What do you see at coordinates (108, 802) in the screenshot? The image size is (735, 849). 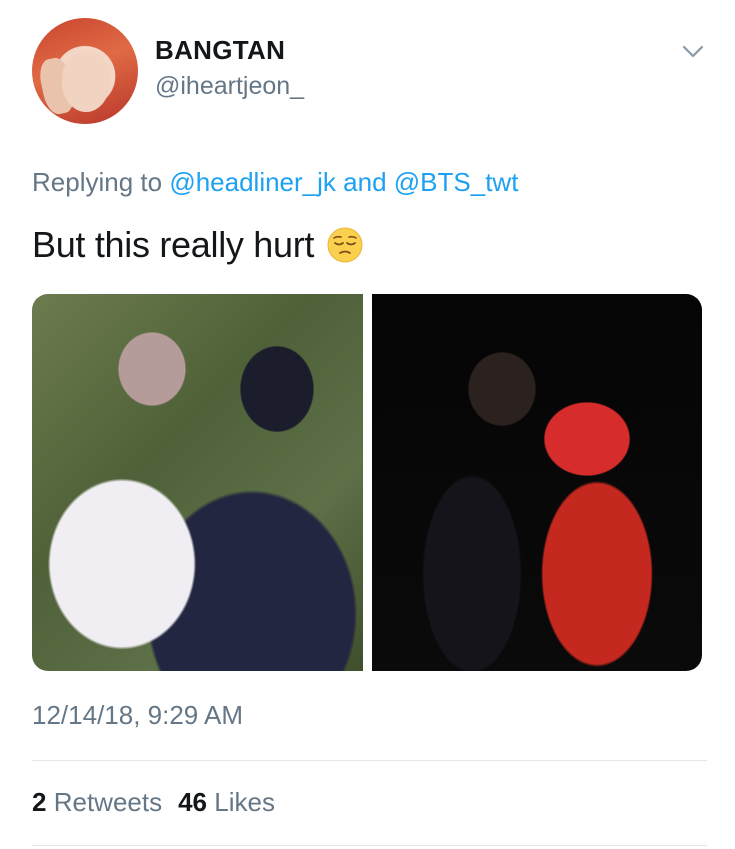 I see `retweets-label: Retweets` at bounding box center [108, 802].